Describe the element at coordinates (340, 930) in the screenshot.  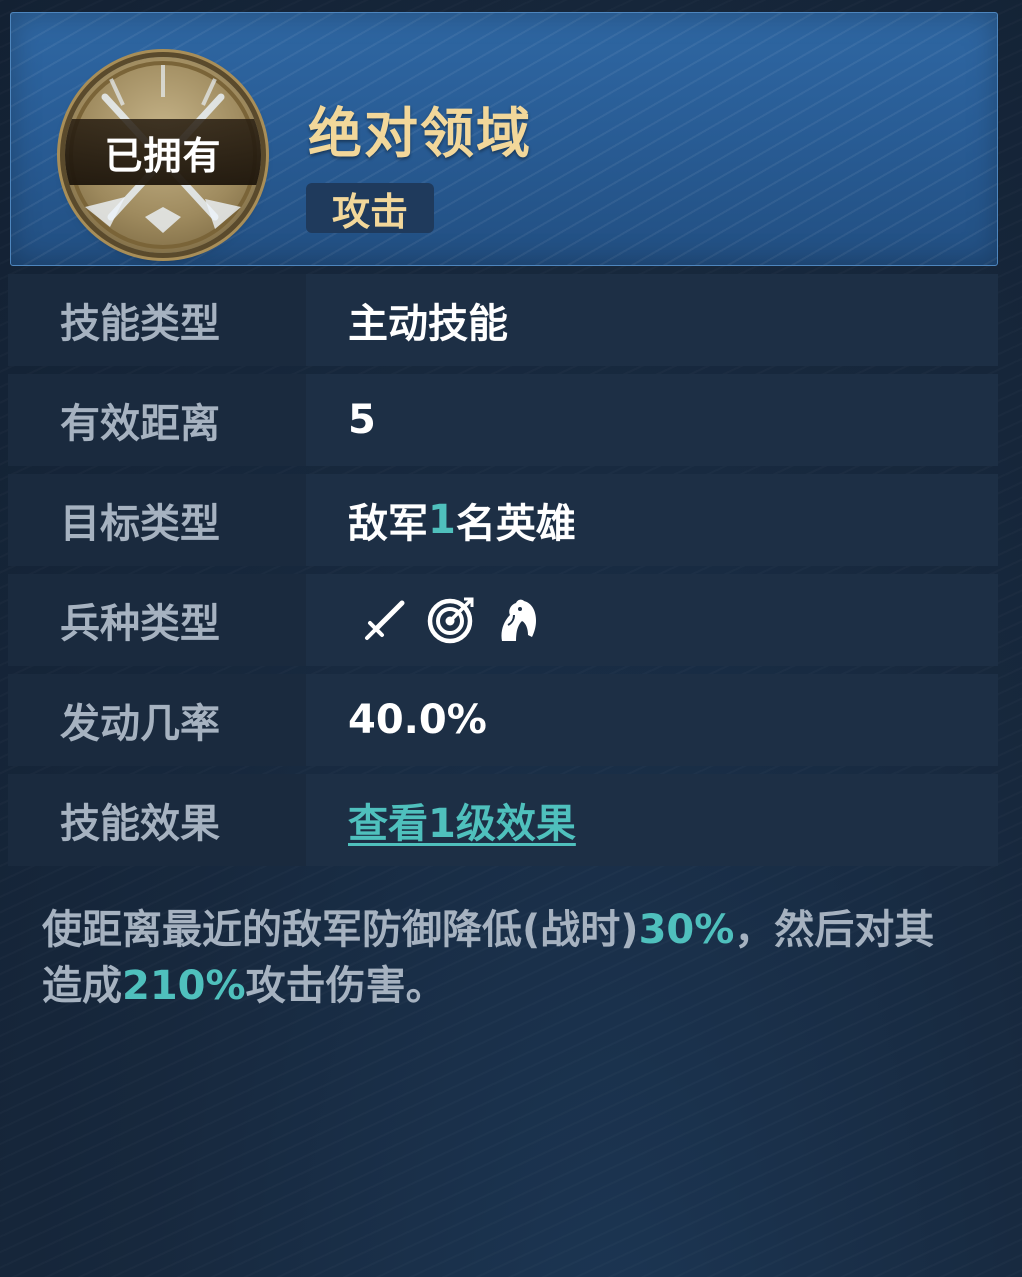
I see `description-part-1: 使距离最近的敌军防御降低(战时)` at that location.